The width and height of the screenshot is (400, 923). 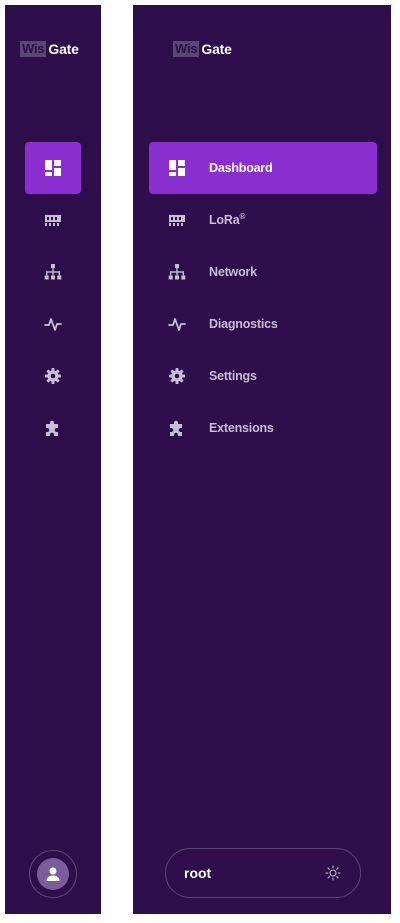 I want to click on user-avatar-button, so click(x=53, y=874).